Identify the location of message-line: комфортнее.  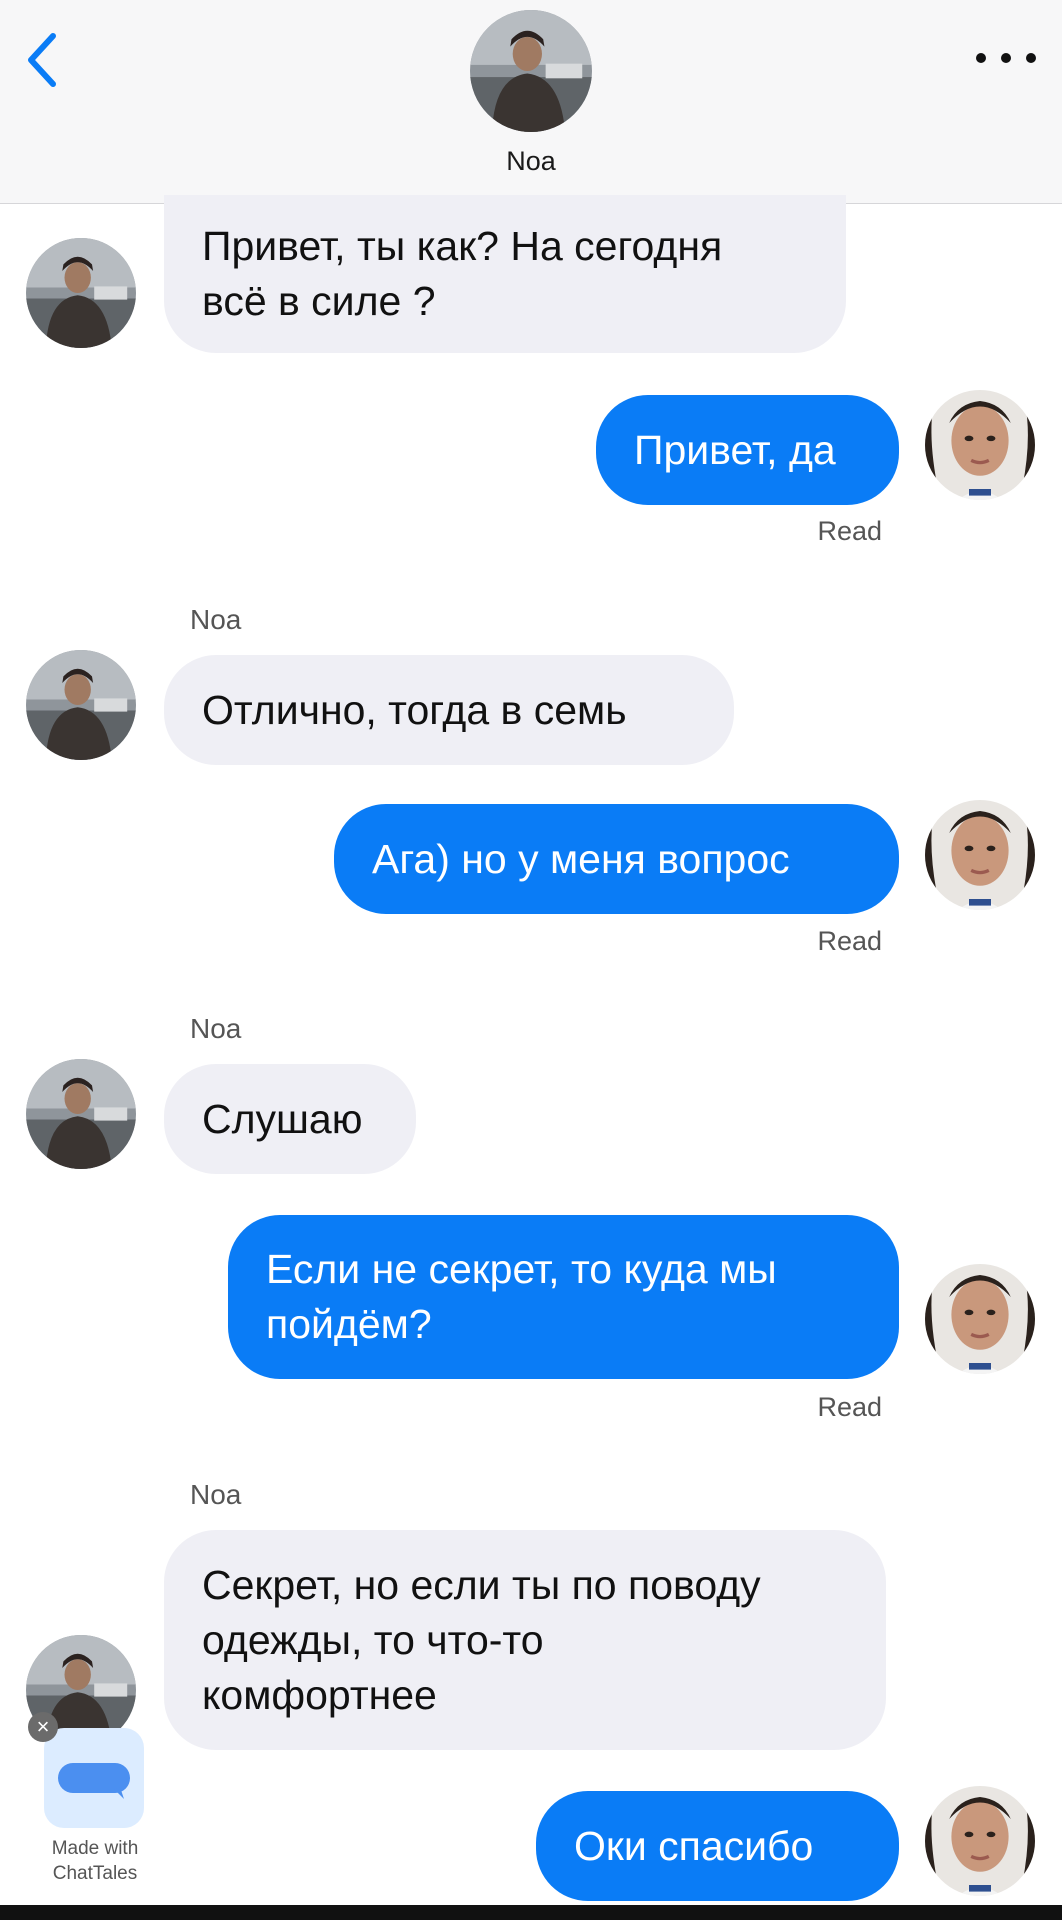
(319, 1694).